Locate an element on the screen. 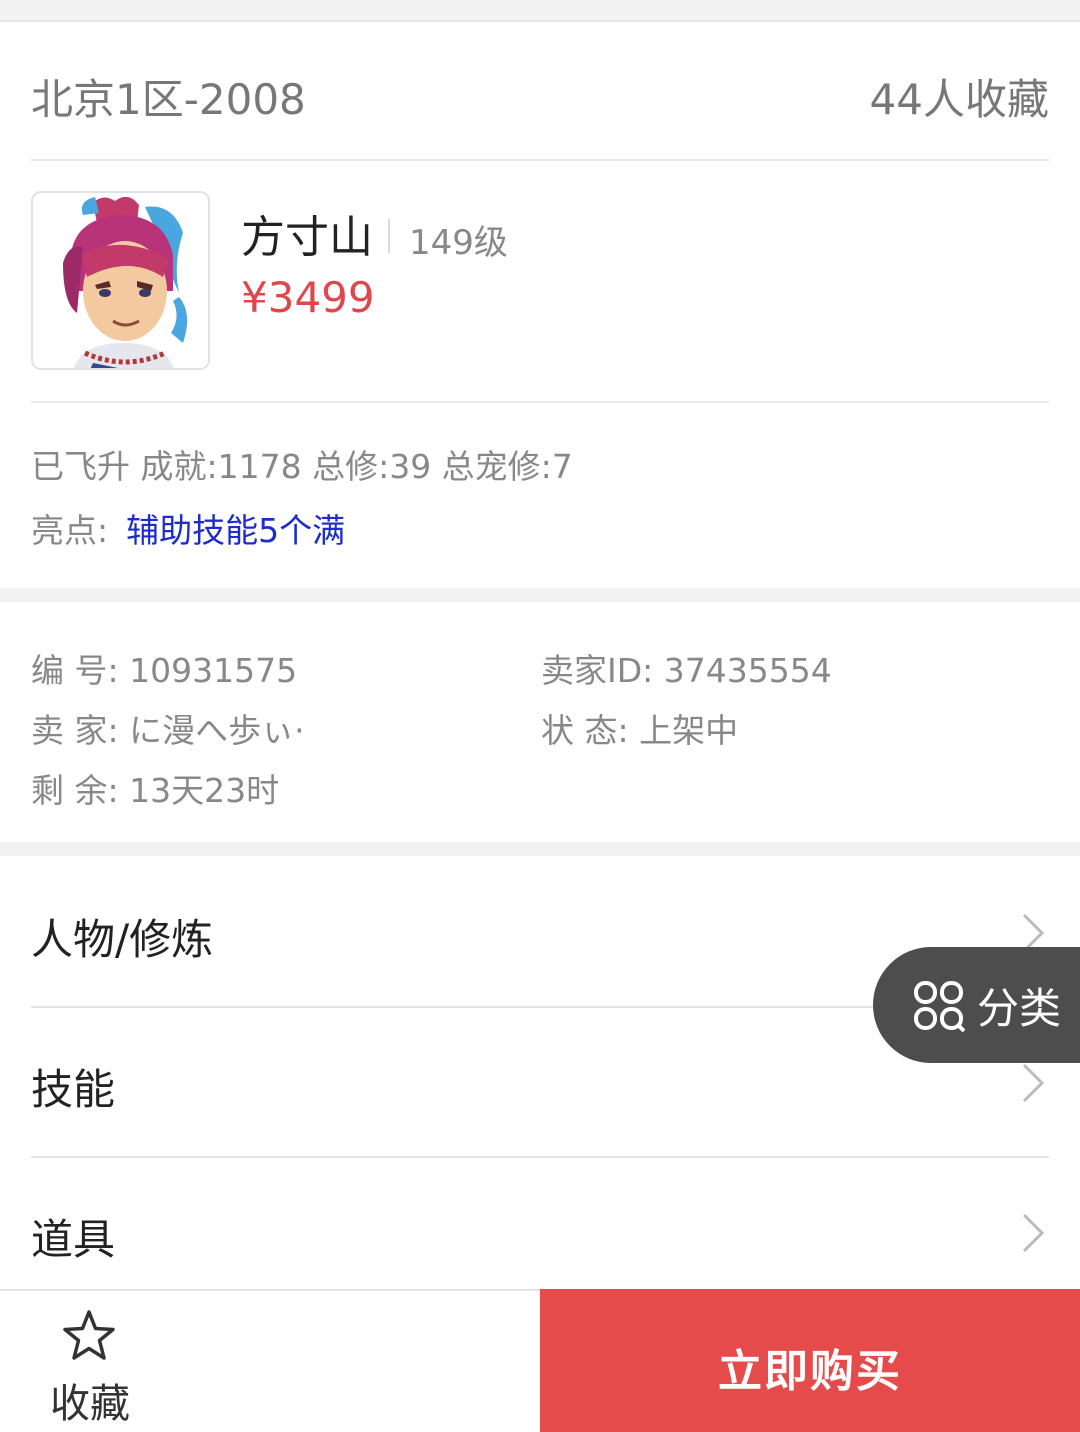 The height and width of the screenshot is (1432, 1080). bottom-bar: 收藏 立即购买 is located at coordinates (540, 1360).